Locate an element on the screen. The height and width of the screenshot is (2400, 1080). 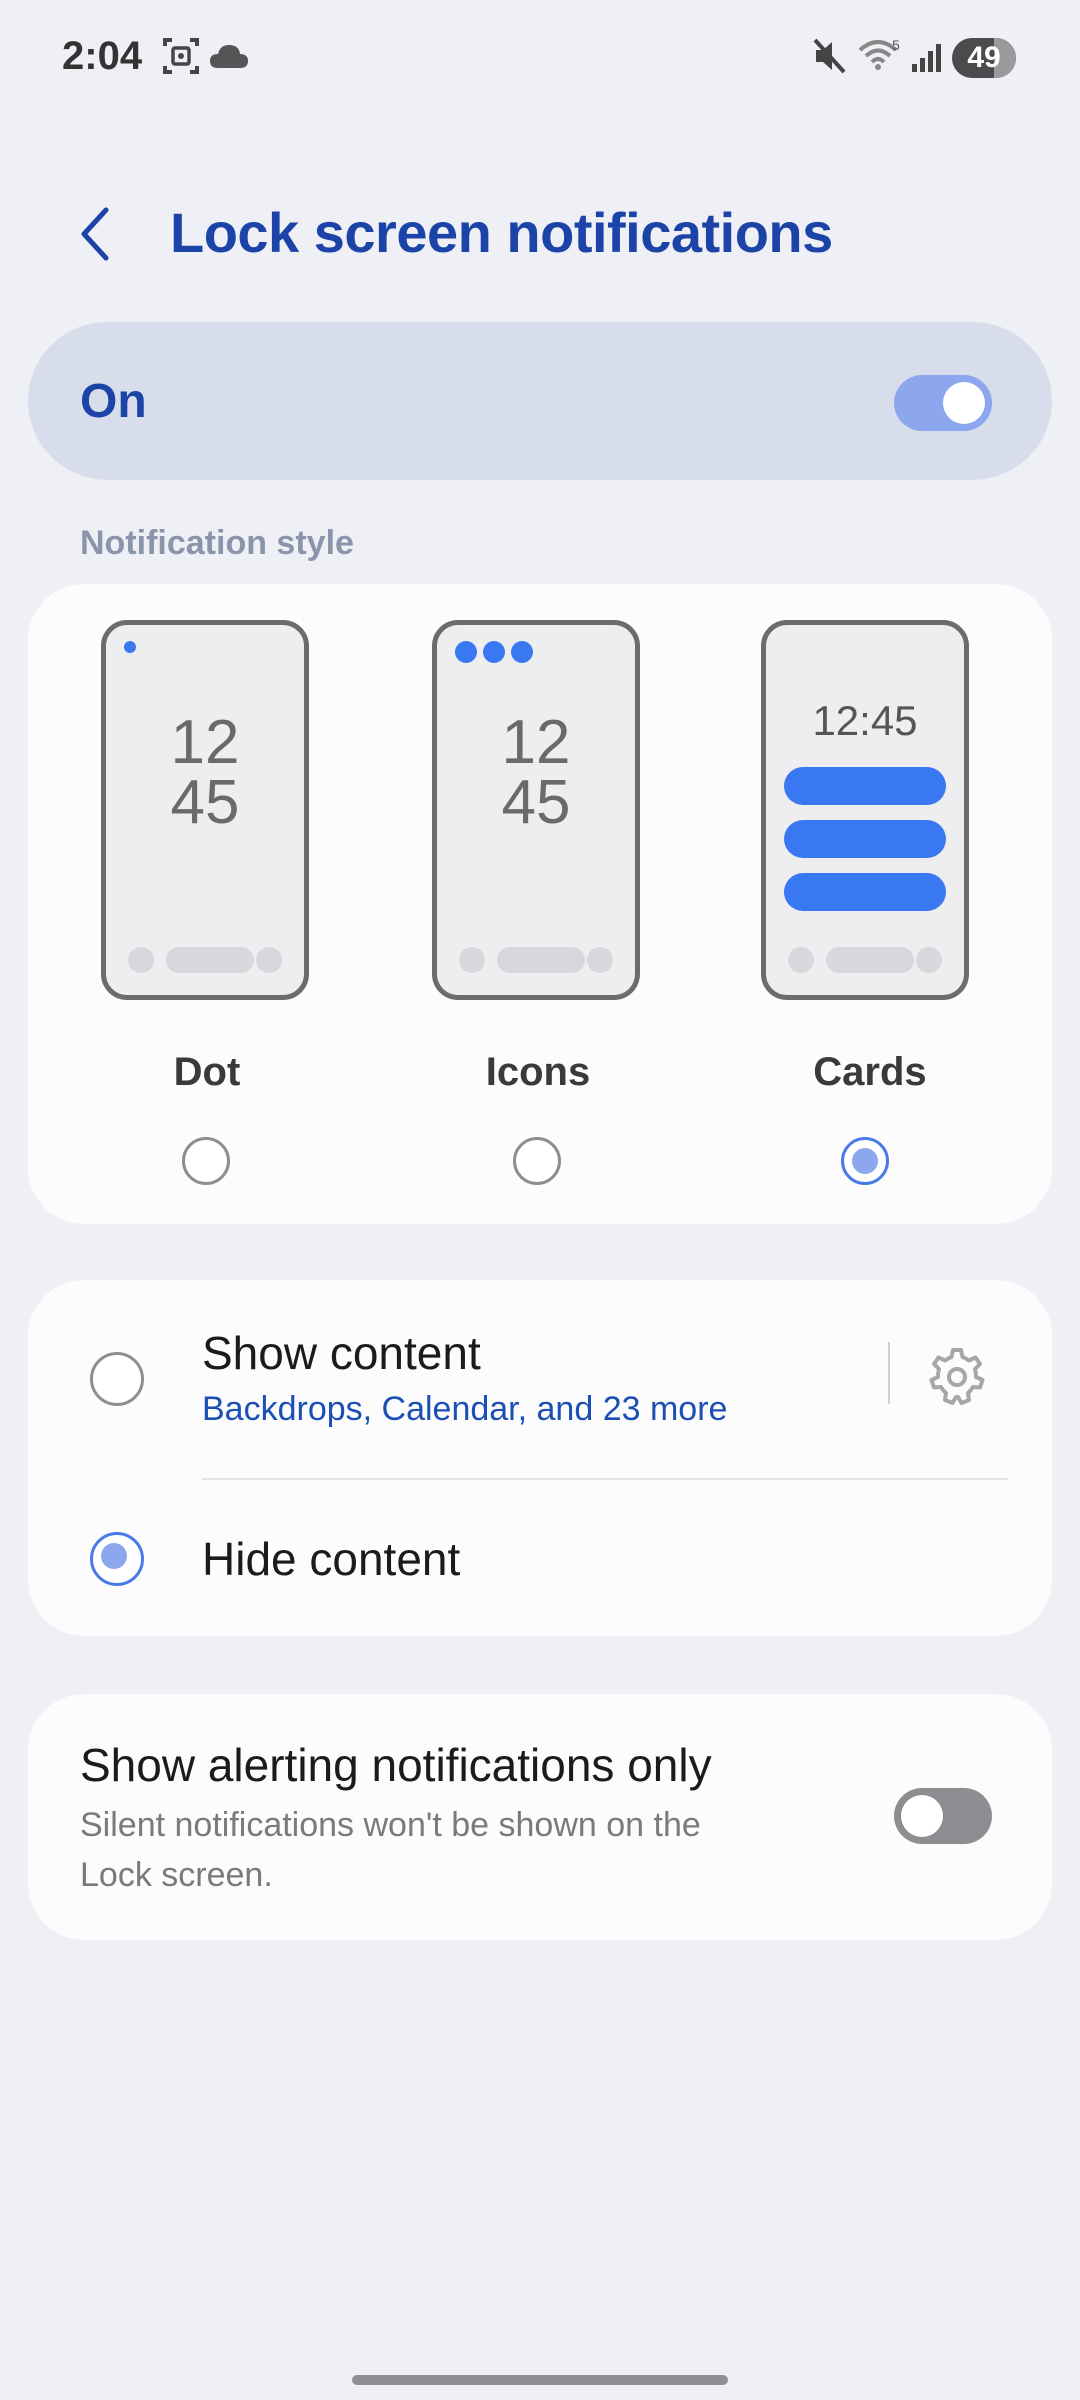
back-chevron-icon is located at coordinates (98, 234).